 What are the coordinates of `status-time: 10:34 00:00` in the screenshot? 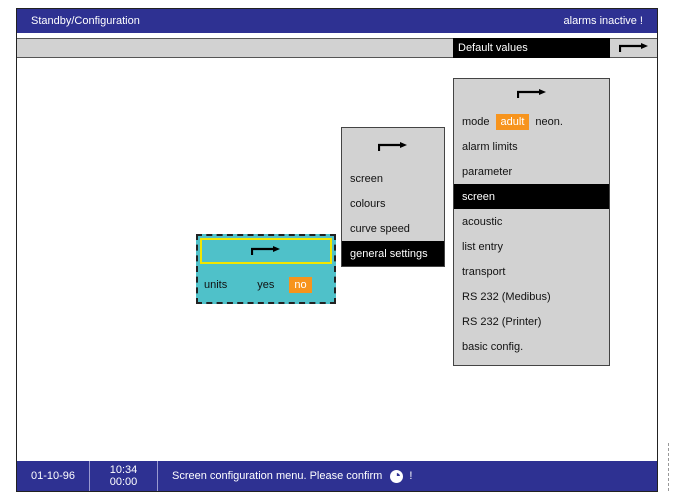 It's located at (124, 476).